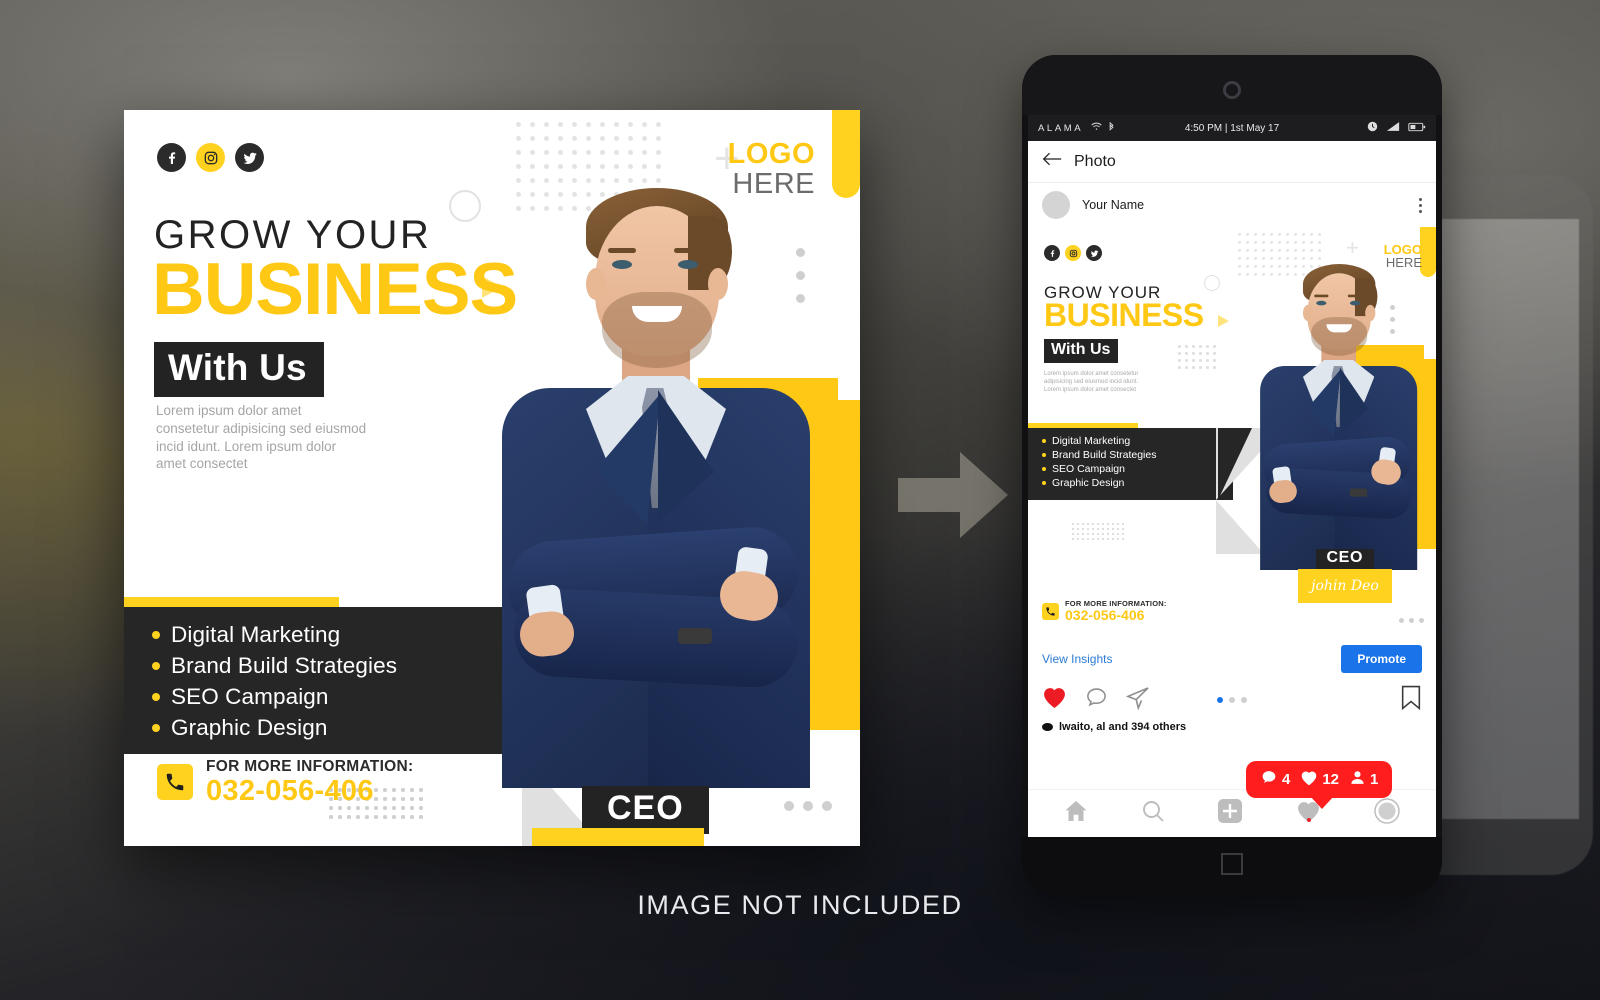 The height and width of the screenshot is (1000, 1600). Describe the element at coordinates (1047, 727) in the screenshot. I see `liker-avatar` at that location.